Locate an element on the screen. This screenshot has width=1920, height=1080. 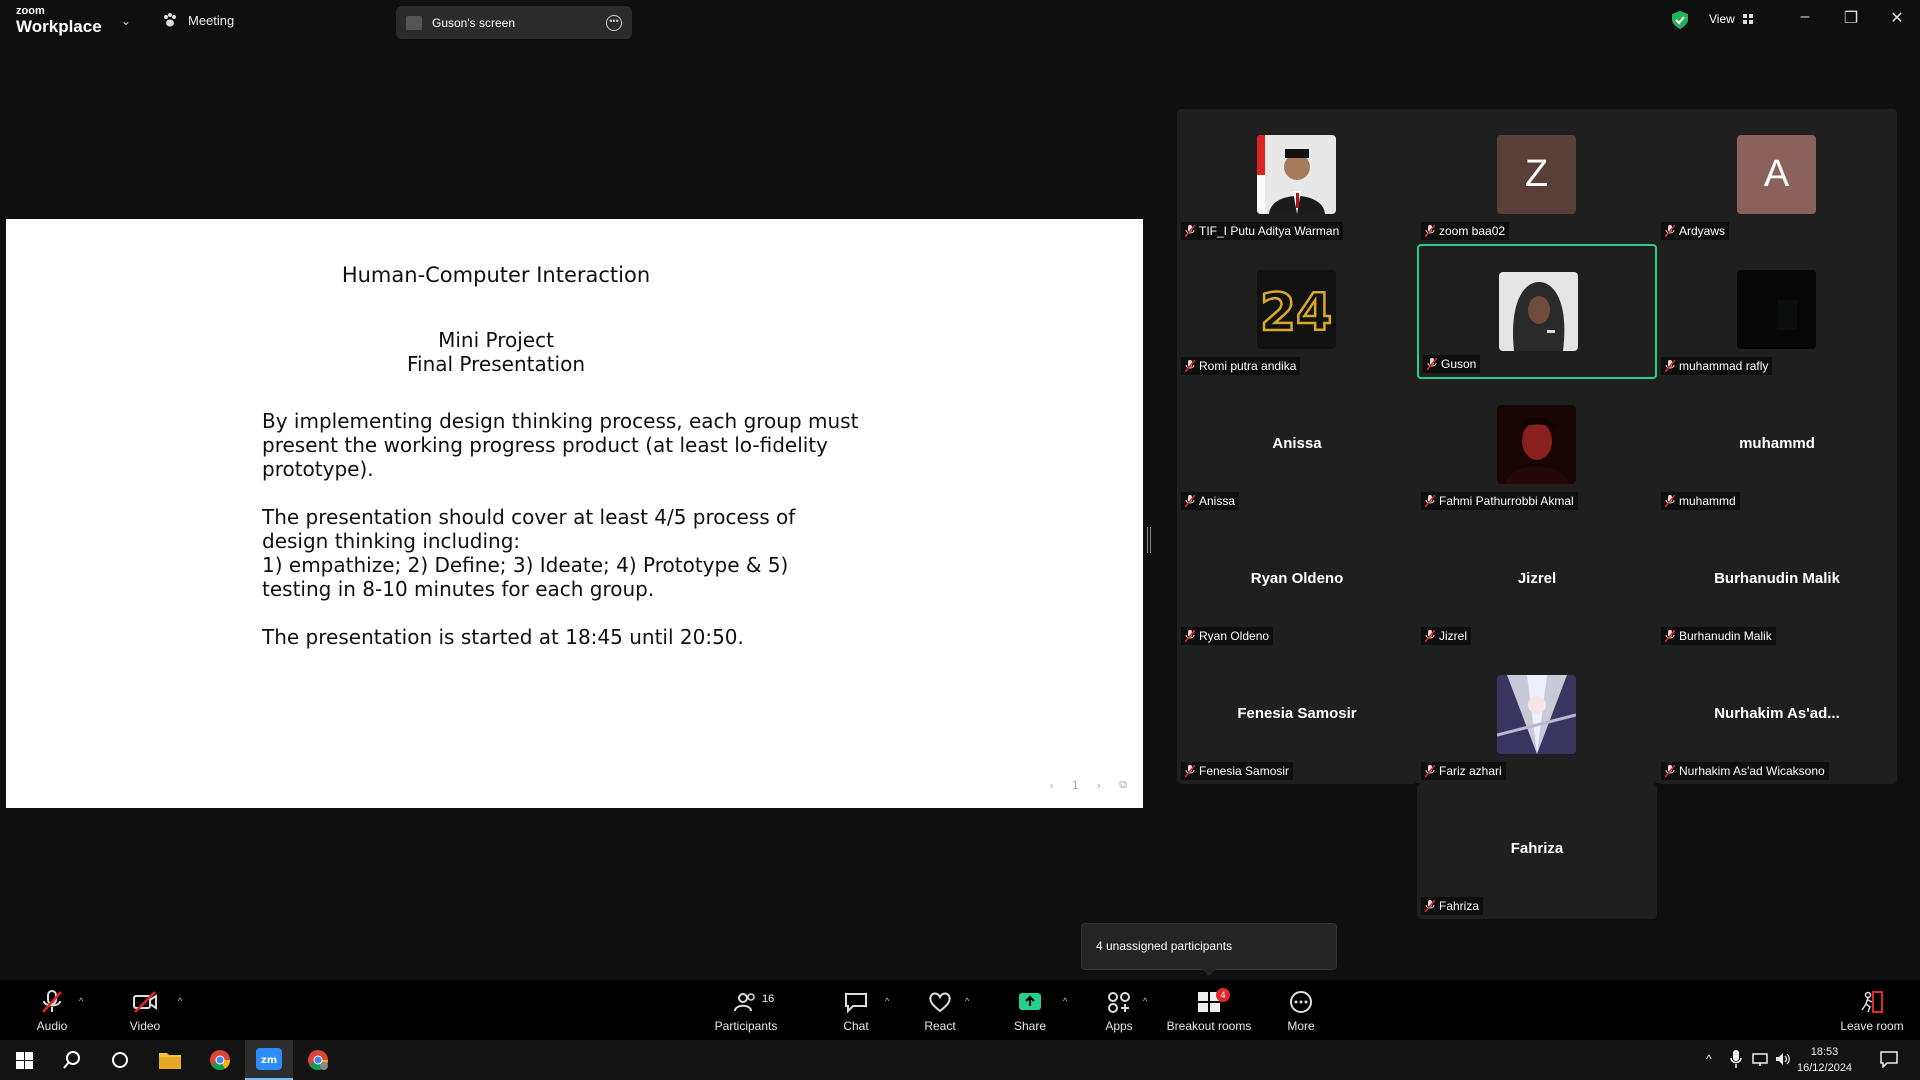
participant-tile: muhammd muhammd is located at coordinates (1777, 446).